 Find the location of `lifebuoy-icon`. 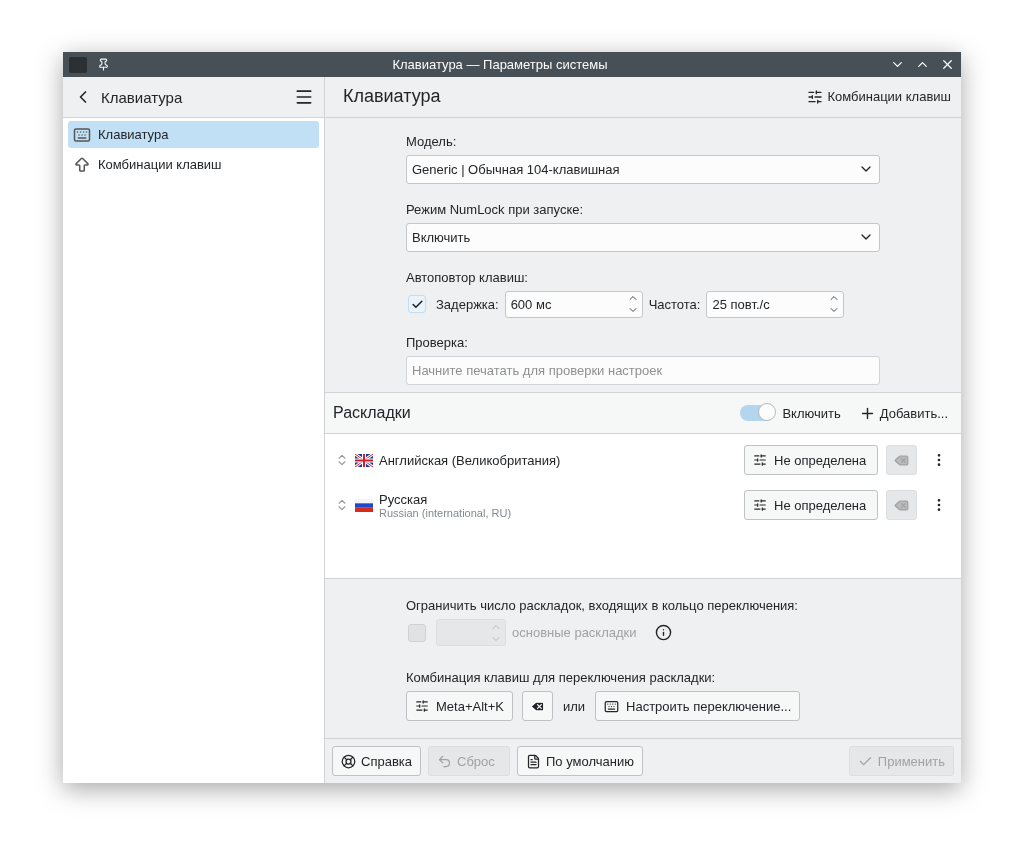

lifebuoy-icon is located at coordinates (348, 761).